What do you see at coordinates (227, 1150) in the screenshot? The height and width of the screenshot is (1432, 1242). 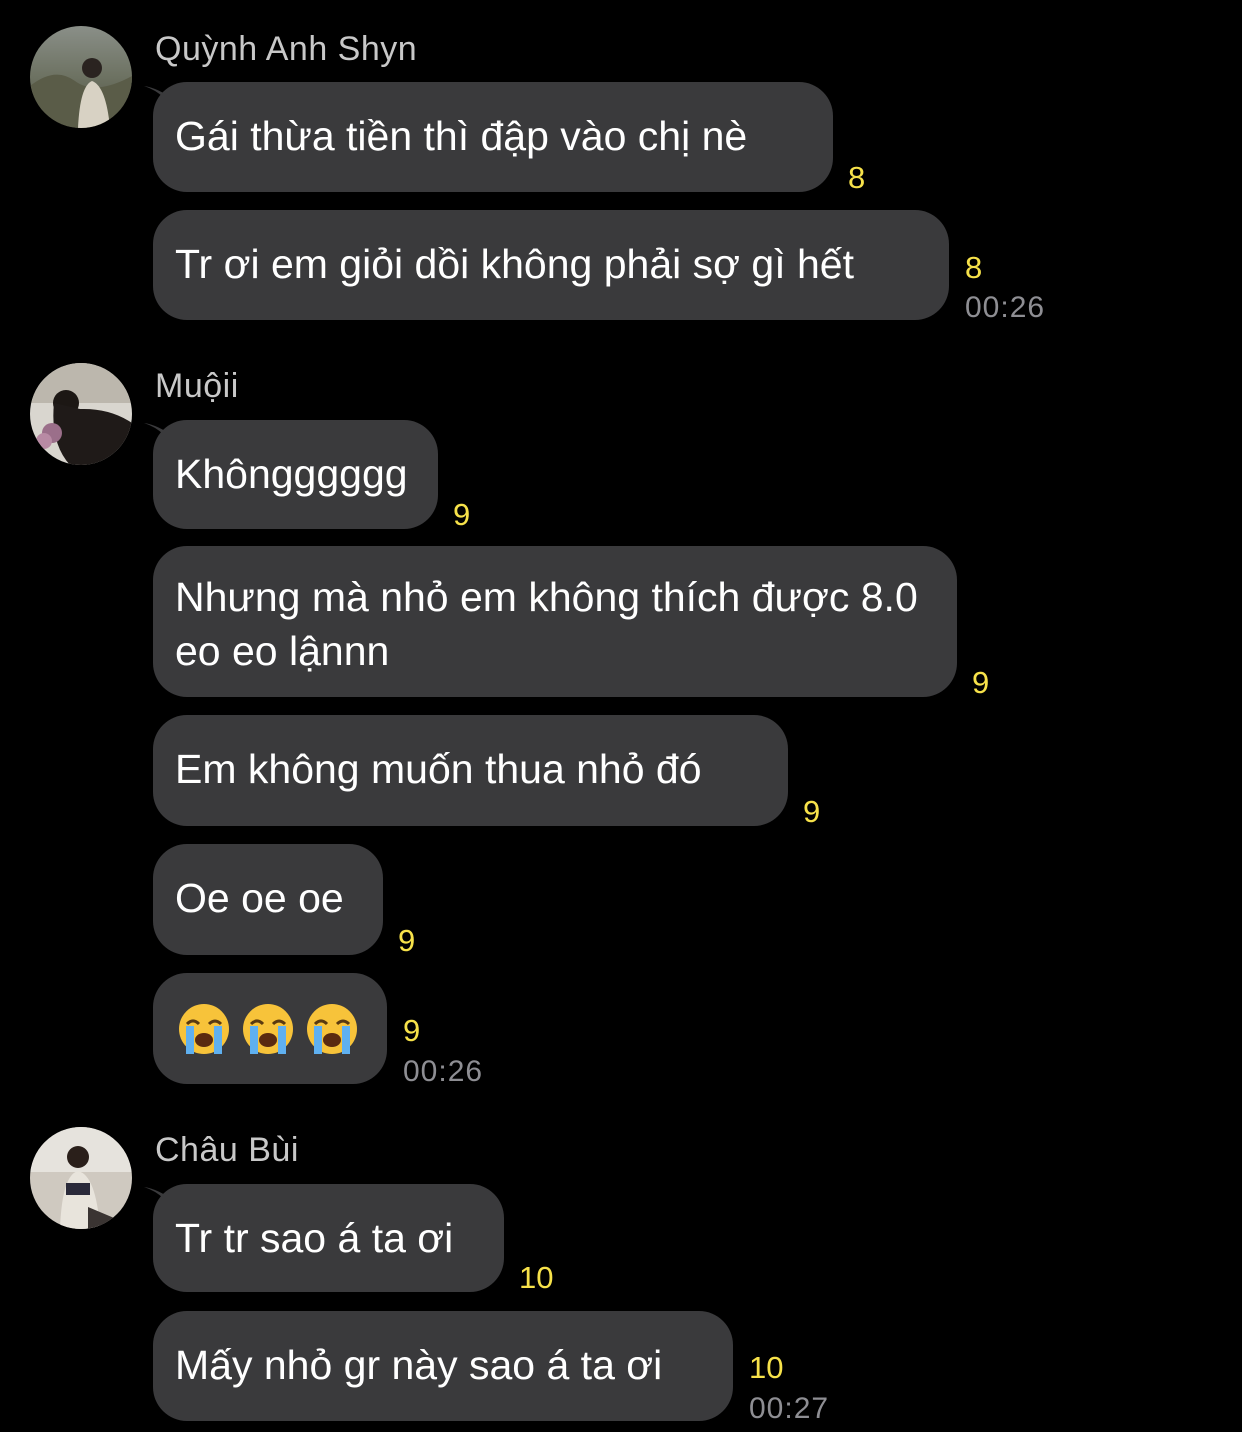 I see `sender-name: Châu Bùi` at bounding box center [227, 1150].